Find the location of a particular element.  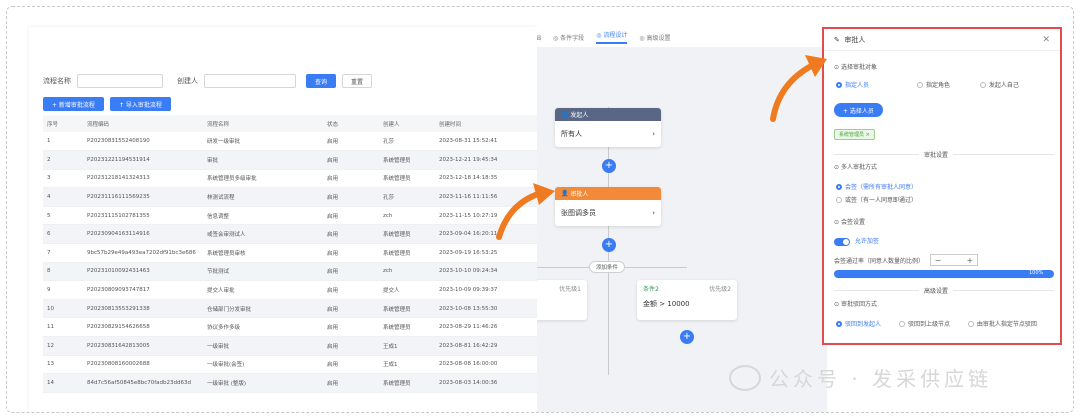

radio-countersign-label: 会签（需所有审批人同意） is located at coordinates (881, 187).